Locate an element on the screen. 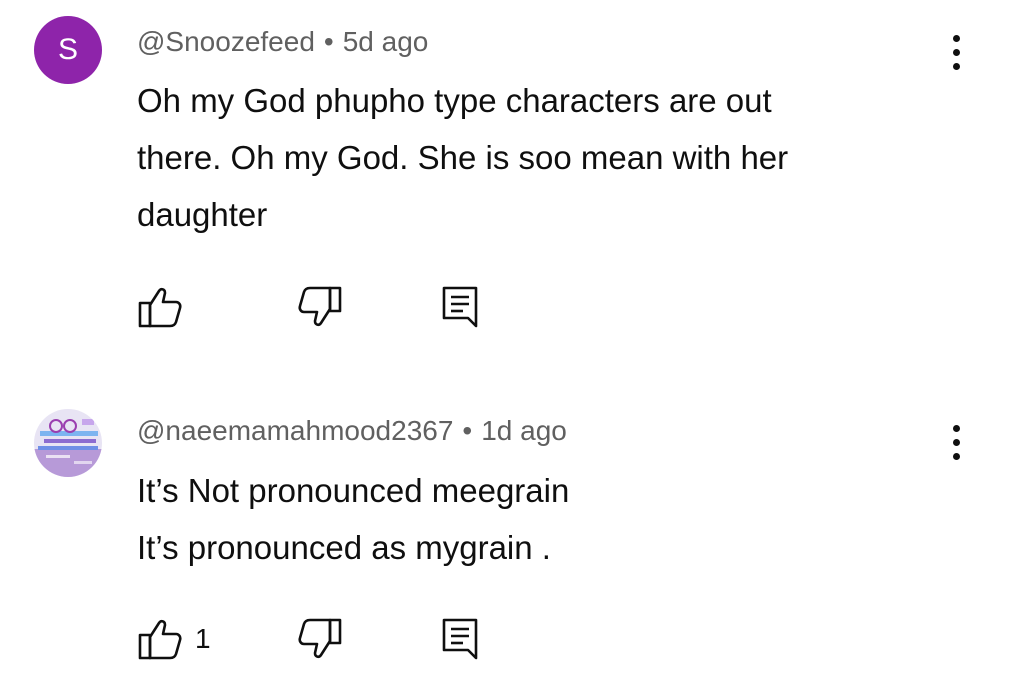  avatar-letter: S is located at coordinates (68, 50).